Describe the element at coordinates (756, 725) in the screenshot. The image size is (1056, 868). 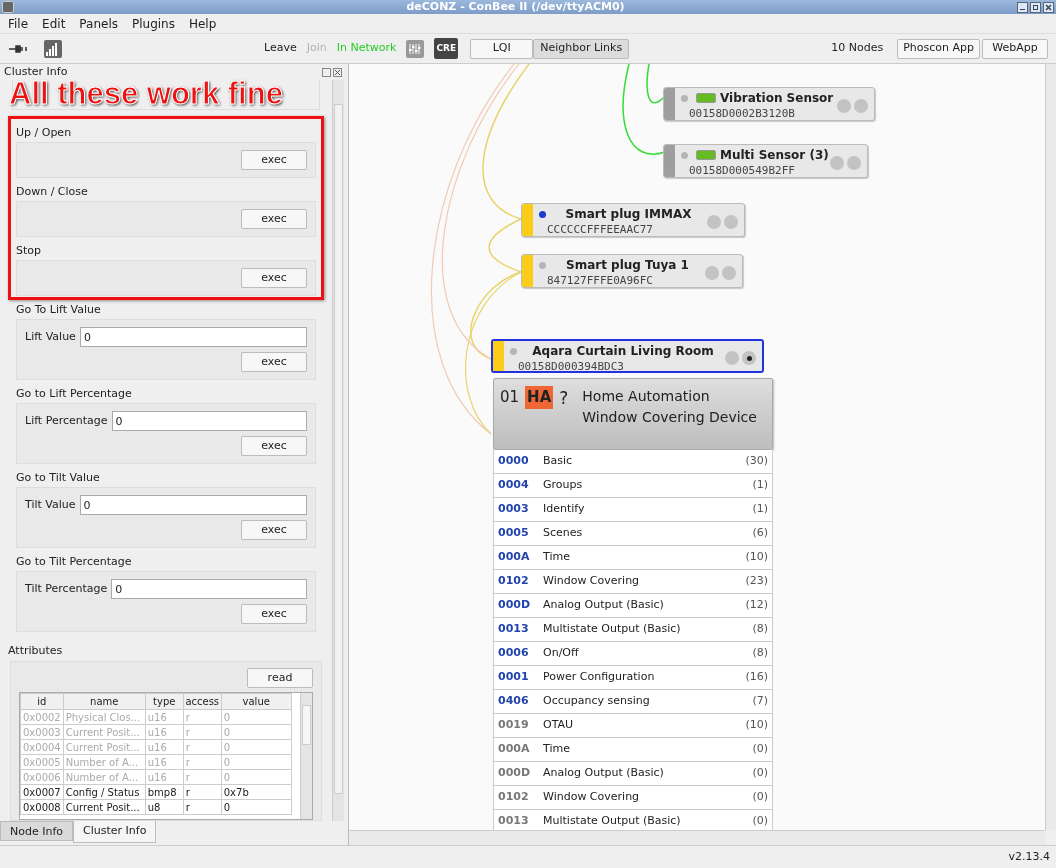
I see `attribute-count: (10)` at that location.